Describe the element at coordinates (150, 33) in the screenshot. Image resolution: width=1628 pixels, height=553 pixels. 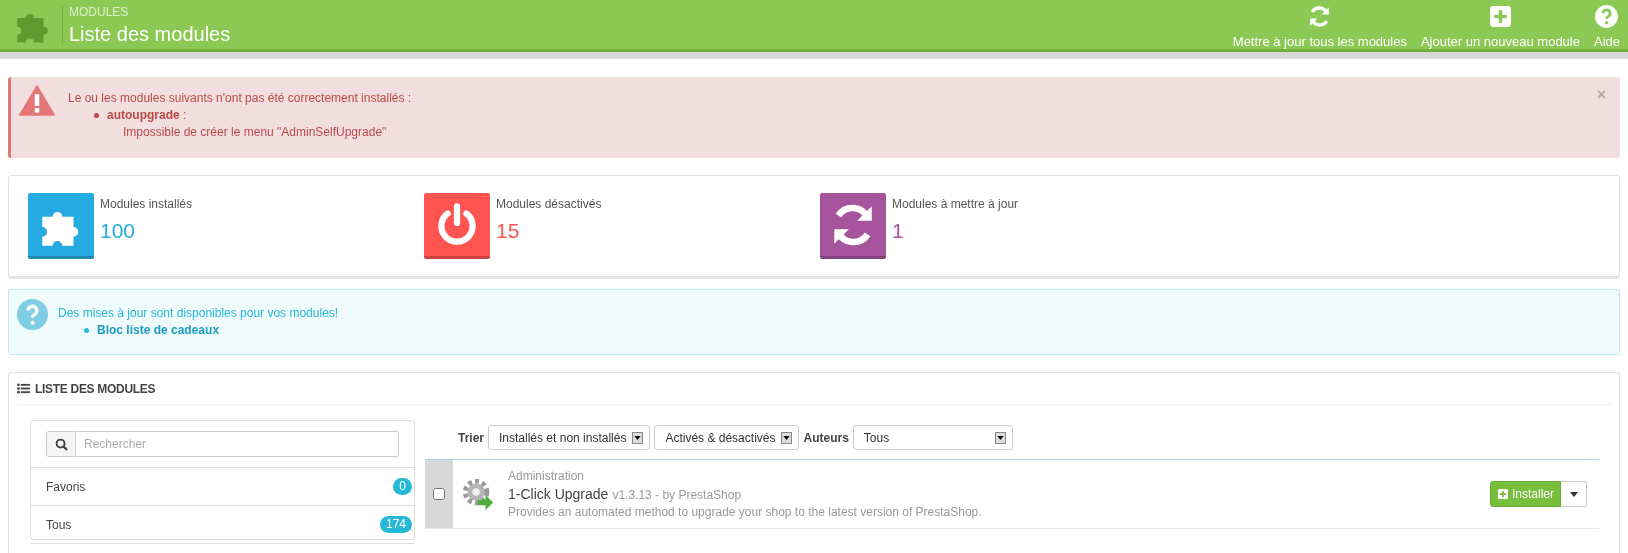
I see `page-title: Liste des modules` at that location.